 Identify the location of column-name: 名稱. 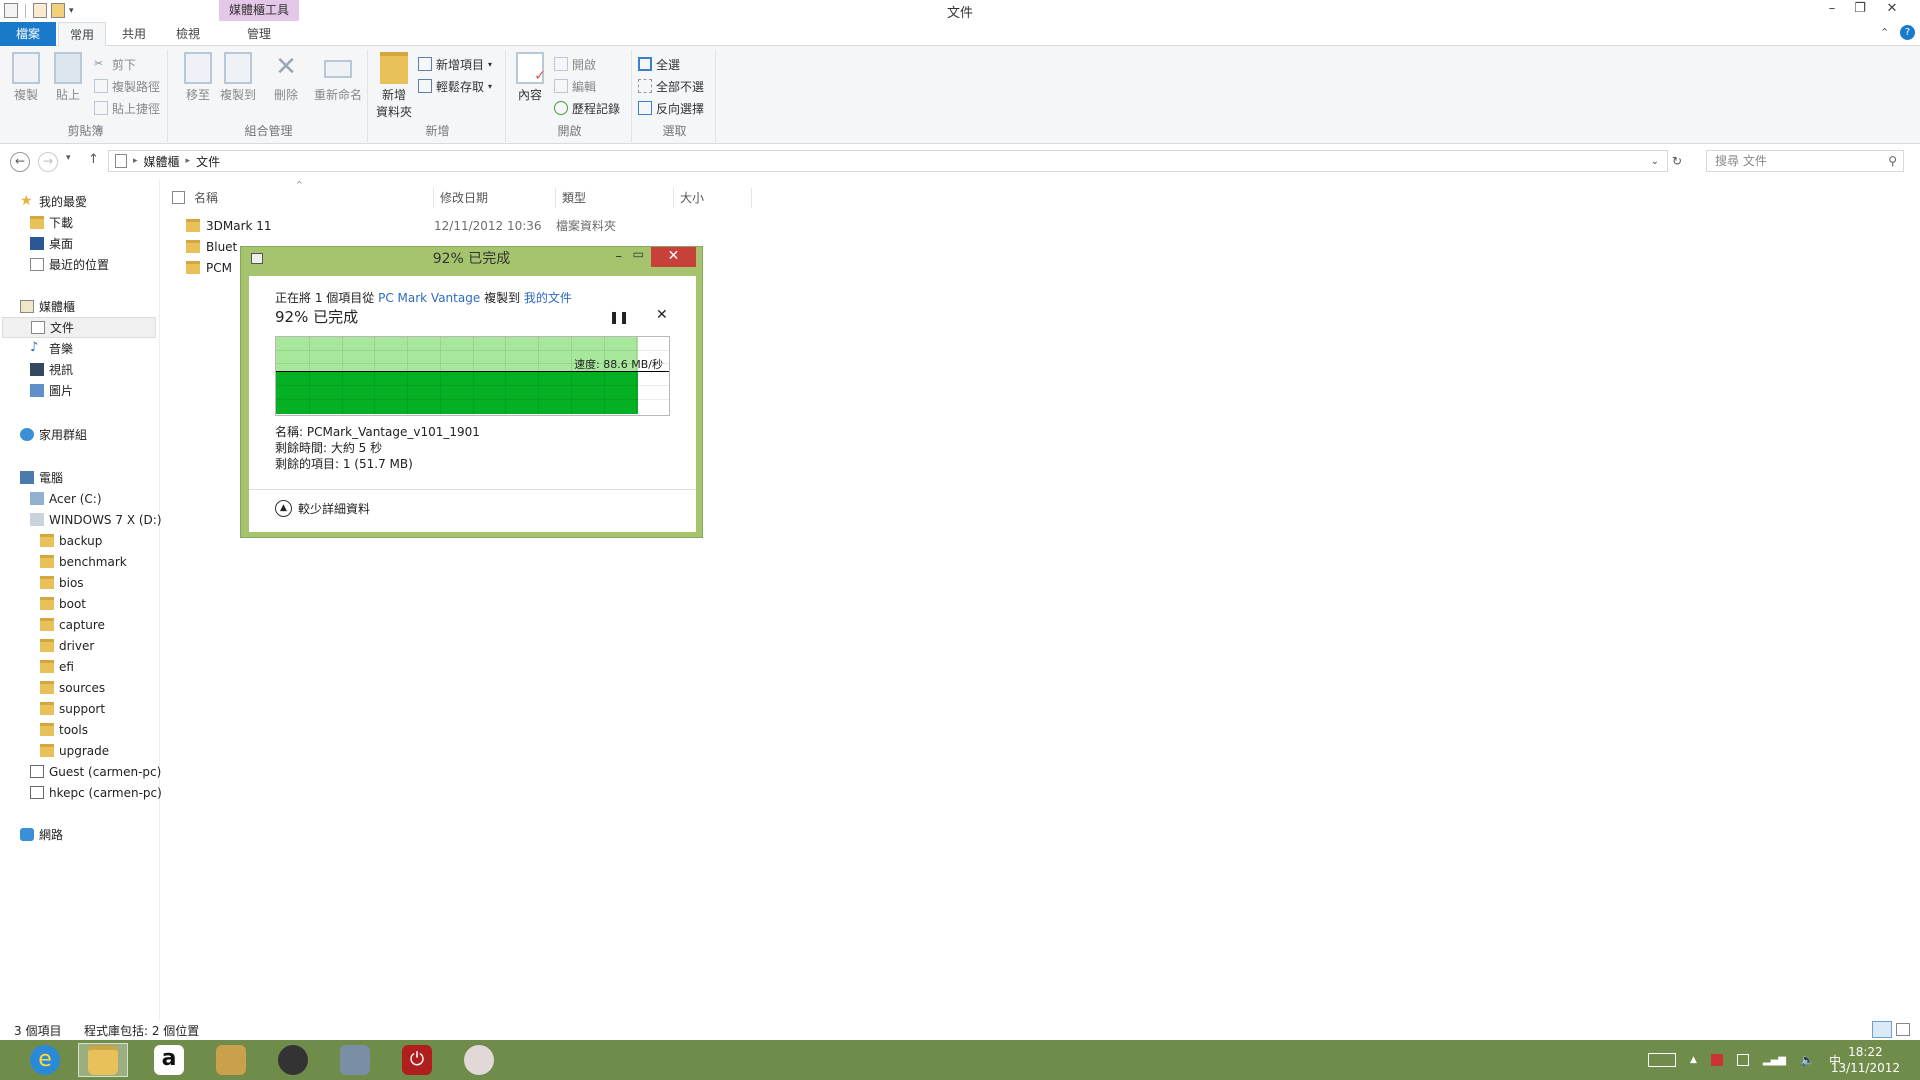
(311, 198).